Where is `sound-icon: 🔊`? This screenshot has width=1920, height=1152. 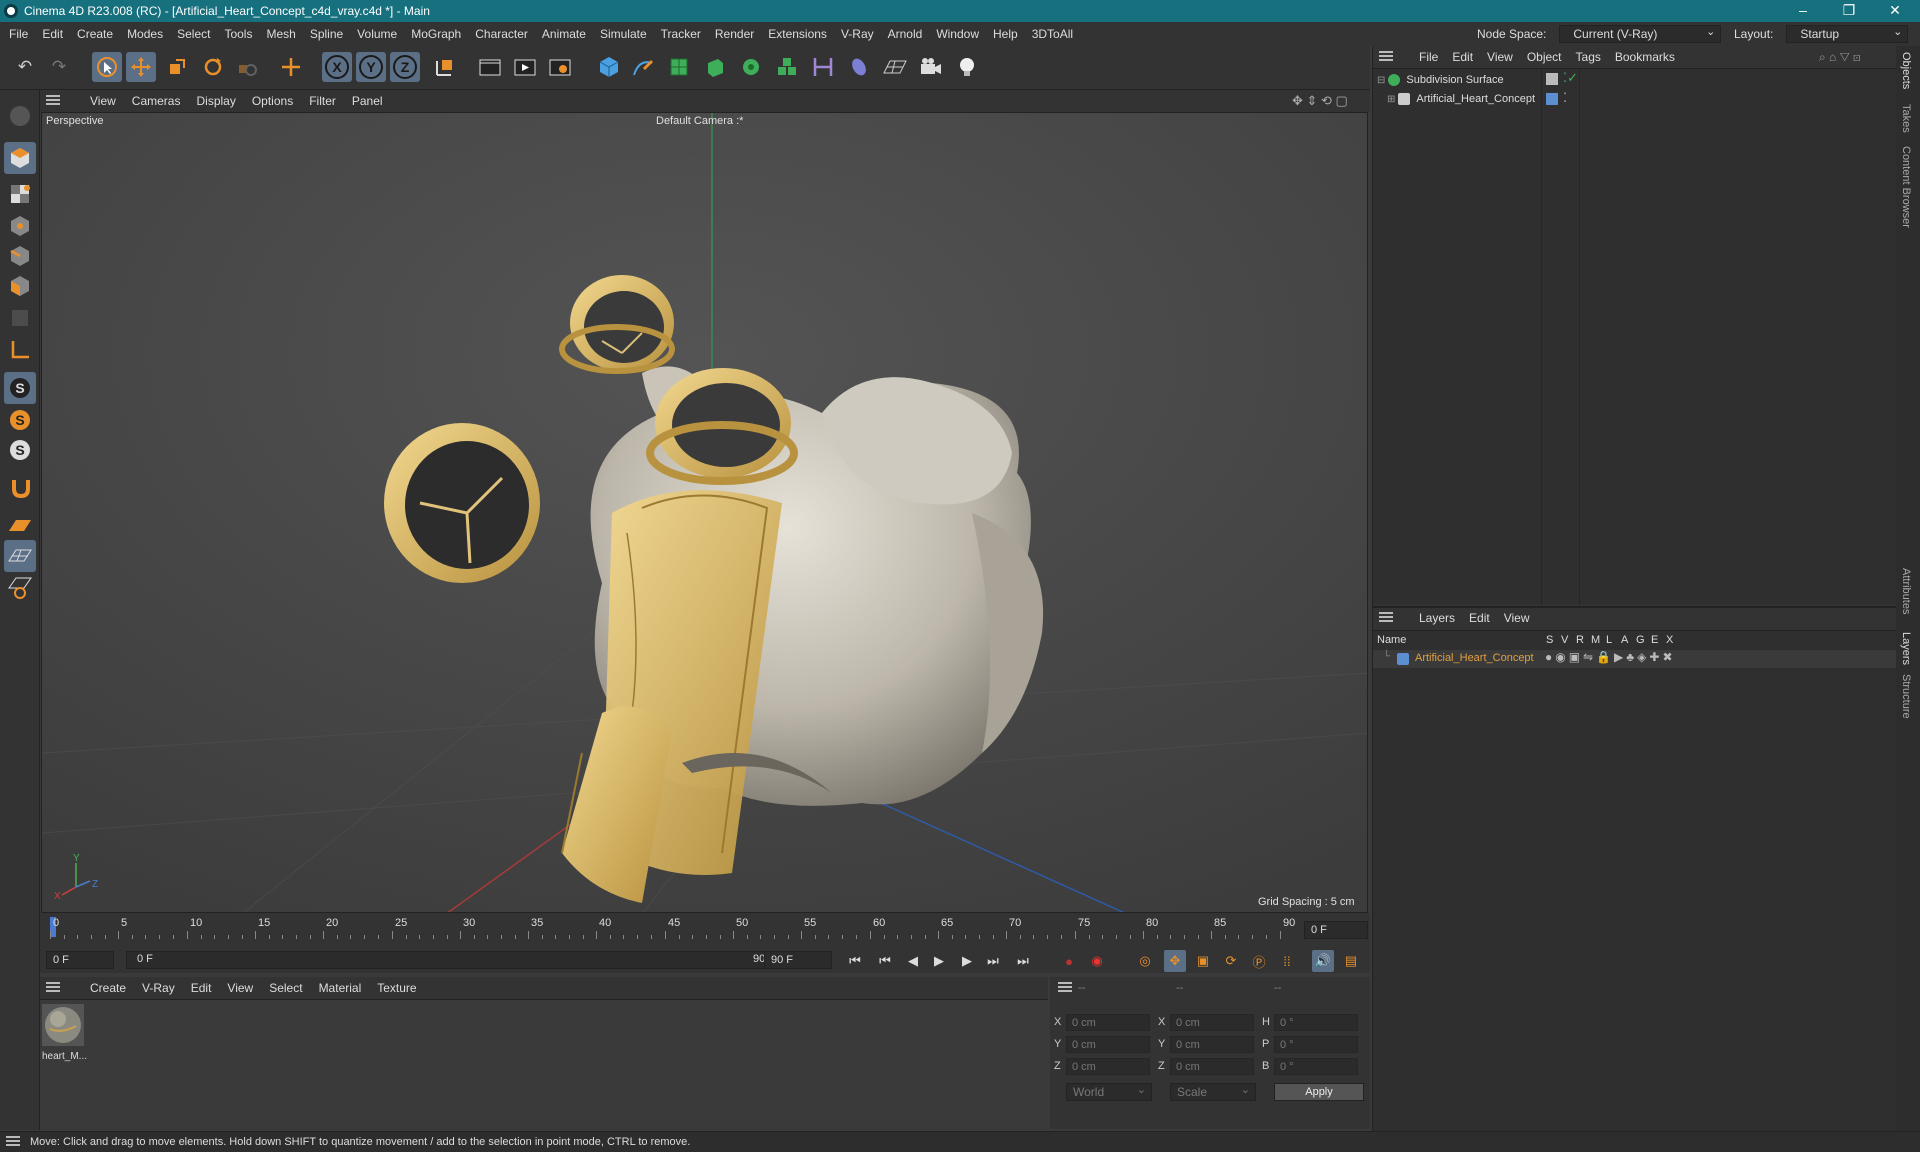 sound-icon: 🔊 is located at coordinates (1323, 961).